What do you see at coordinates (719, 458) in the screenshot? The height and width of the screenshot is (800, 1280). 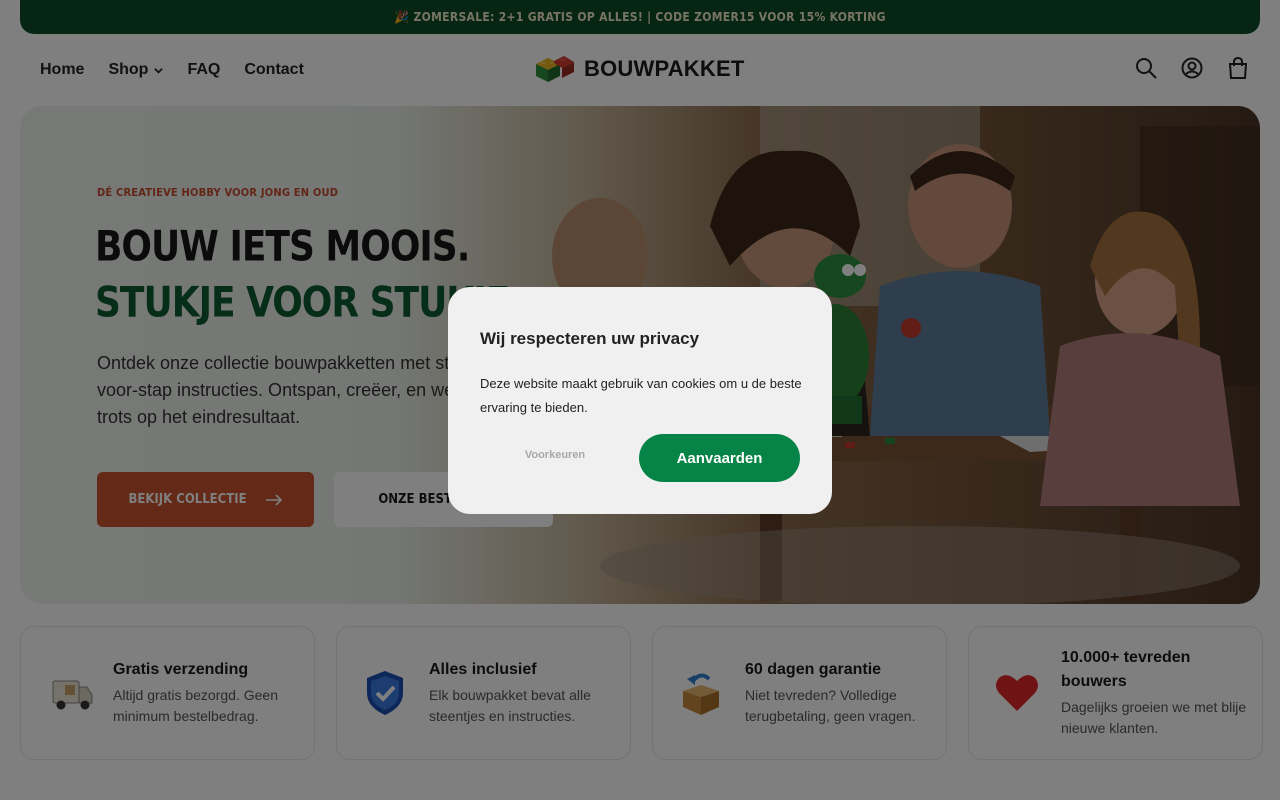 I see `accept-cookies-button: Aanvaarden` at bounding box center [719, 458].